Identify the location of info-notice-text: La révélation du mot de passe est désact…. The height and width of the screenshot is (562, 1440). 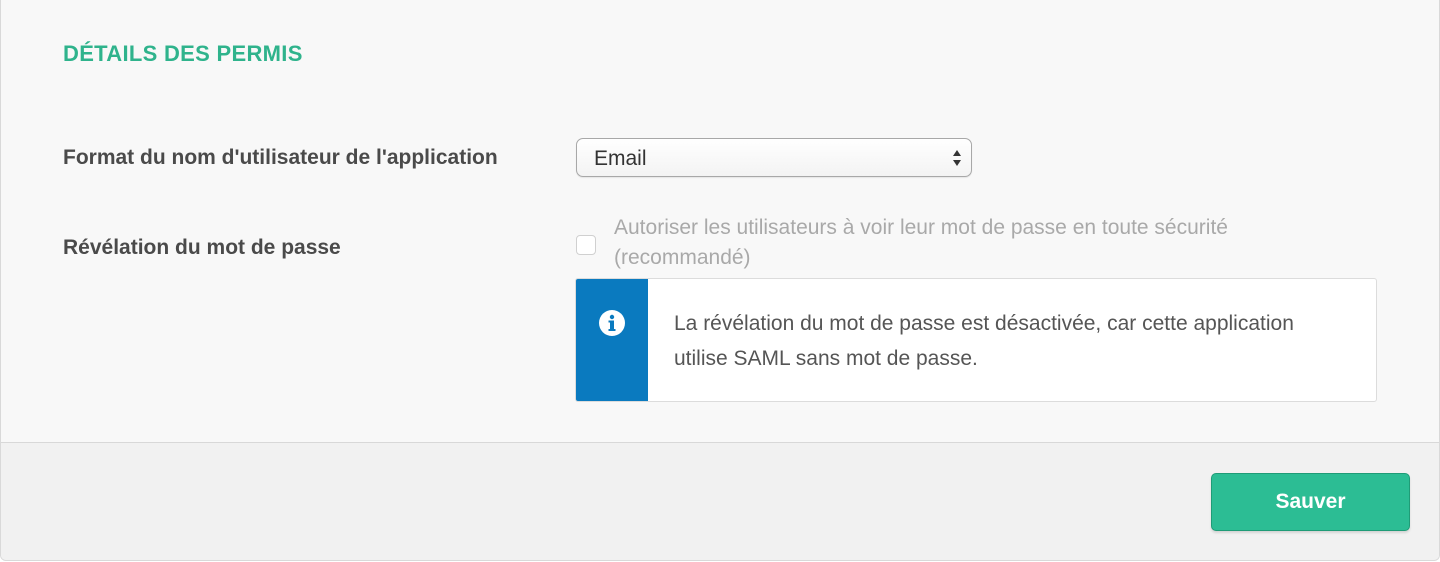
(984, 341).